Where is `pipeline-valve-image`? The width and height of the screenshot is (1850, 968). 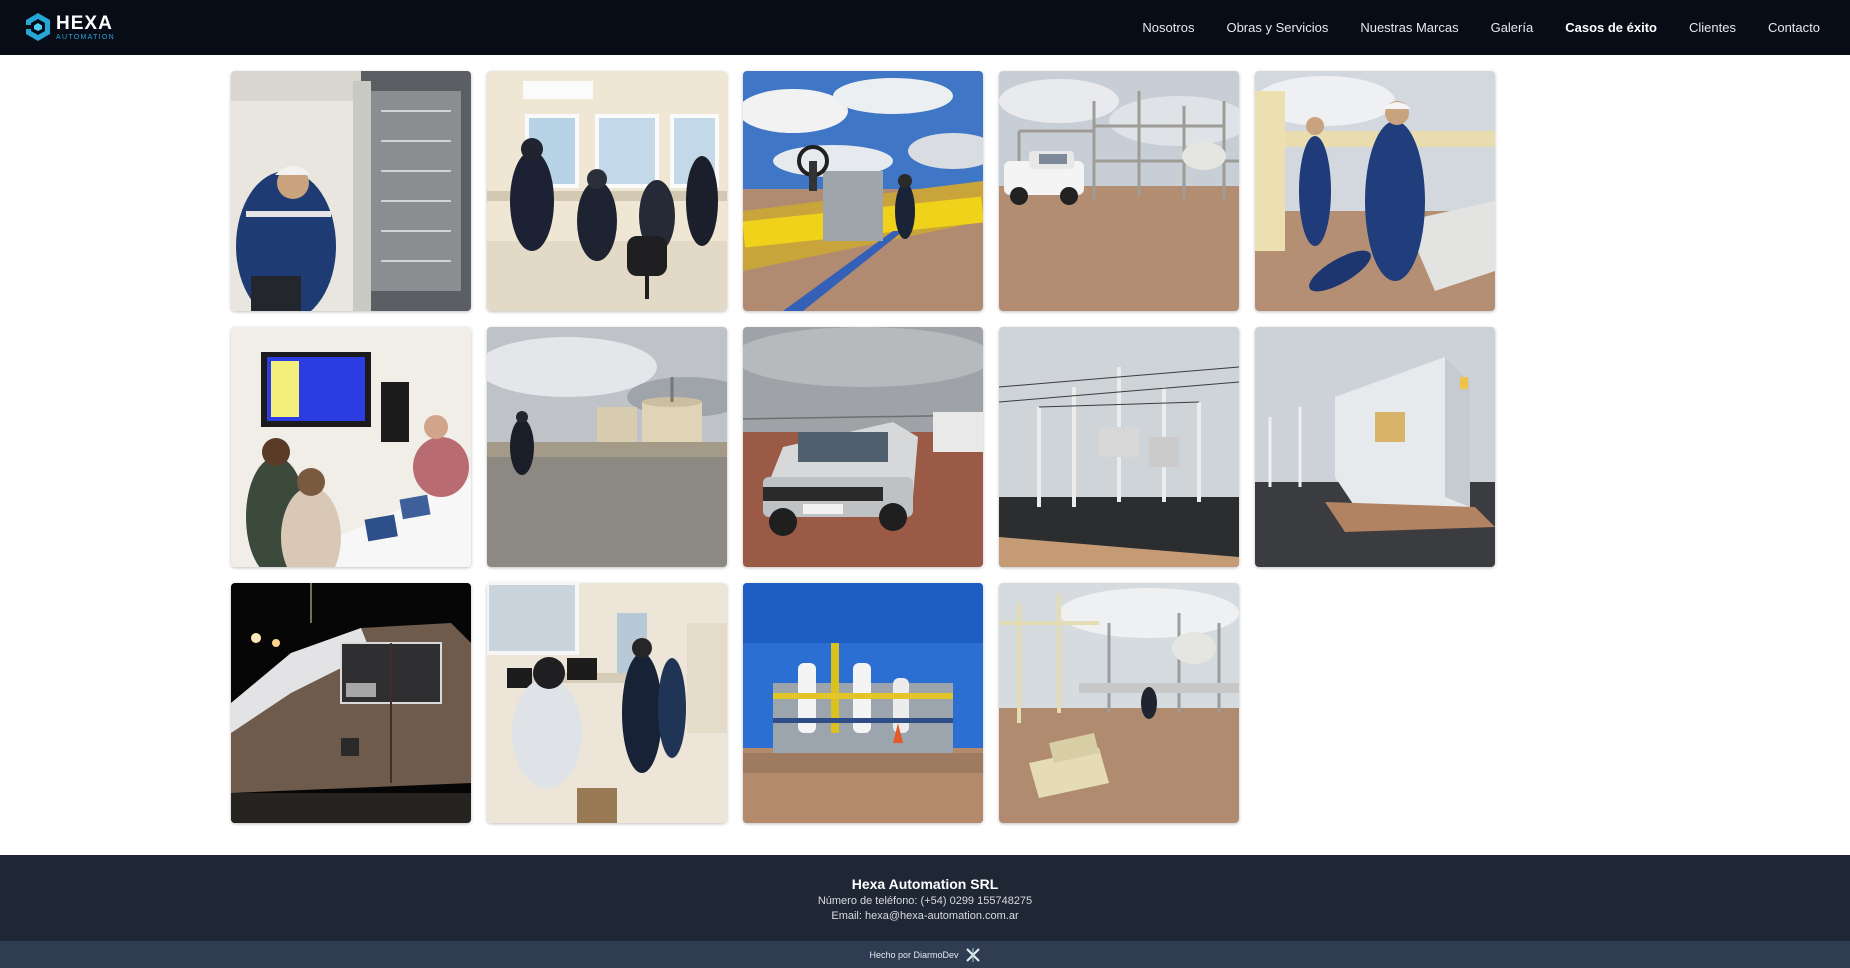
pipeline-valve-image is located at coordinates (863, 191).